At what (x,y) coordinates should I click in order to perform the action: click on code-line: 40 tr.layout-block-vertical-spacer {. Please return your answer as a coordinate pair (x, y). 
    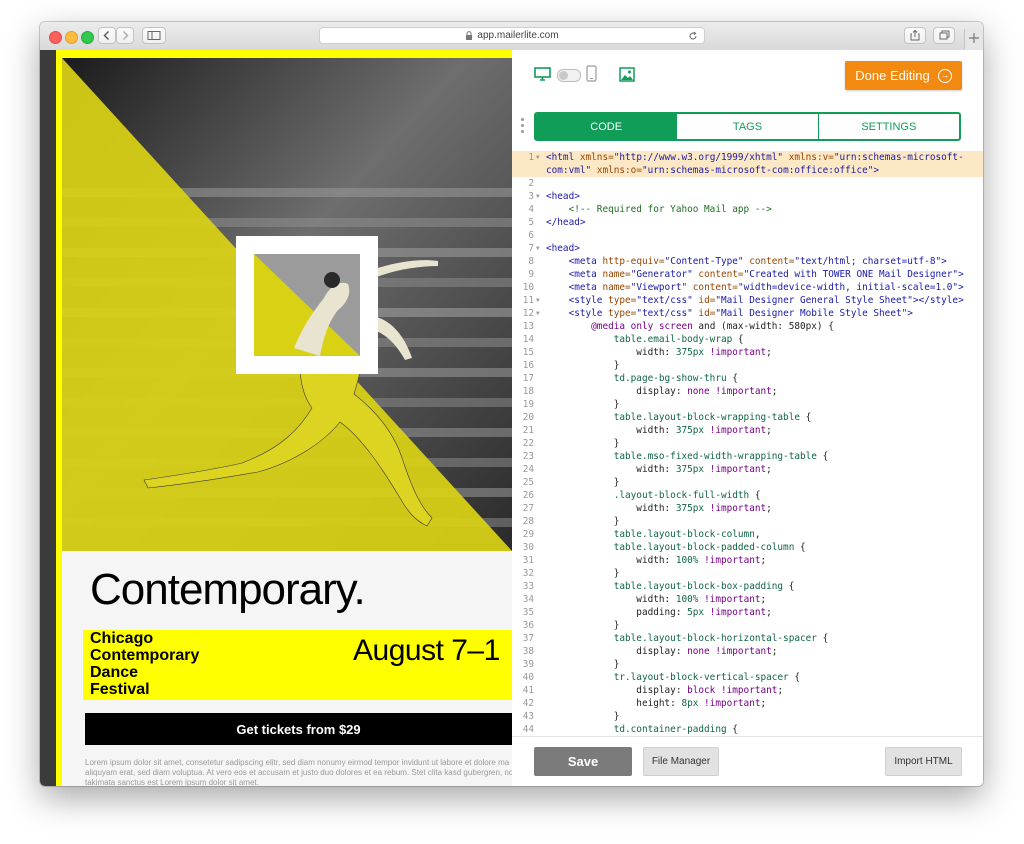
    Looking at the image, I should click on (747, 677).